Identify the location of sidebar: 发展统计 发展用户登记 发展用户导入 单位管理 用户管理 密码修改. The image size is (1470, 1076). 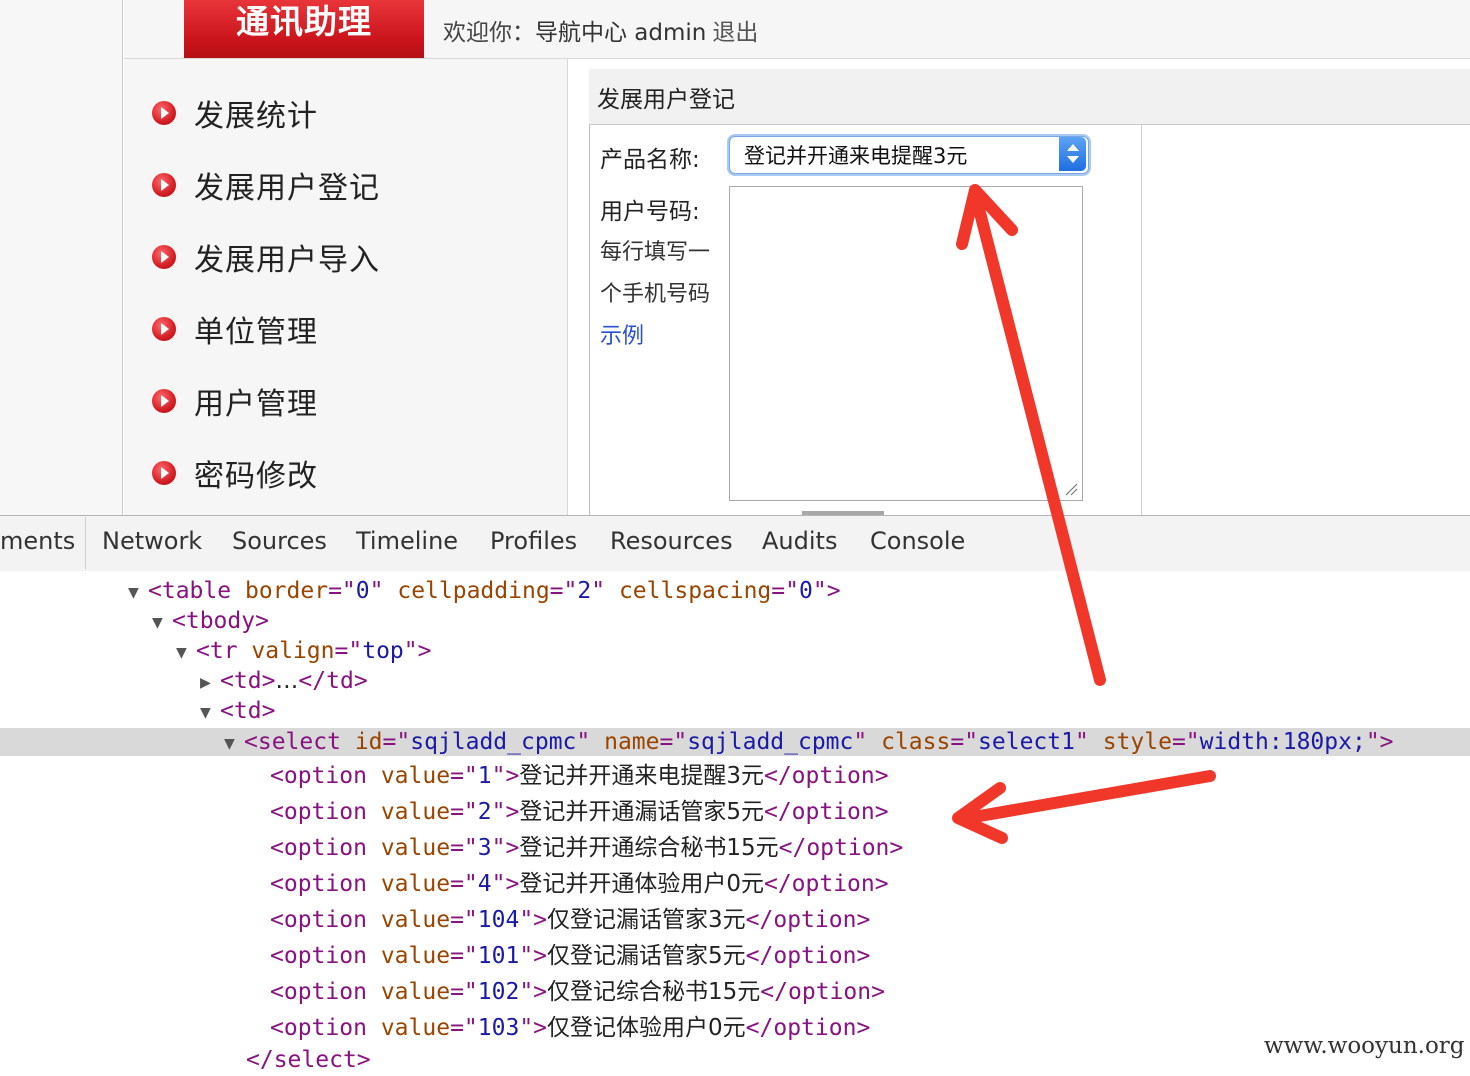
(346, 287).